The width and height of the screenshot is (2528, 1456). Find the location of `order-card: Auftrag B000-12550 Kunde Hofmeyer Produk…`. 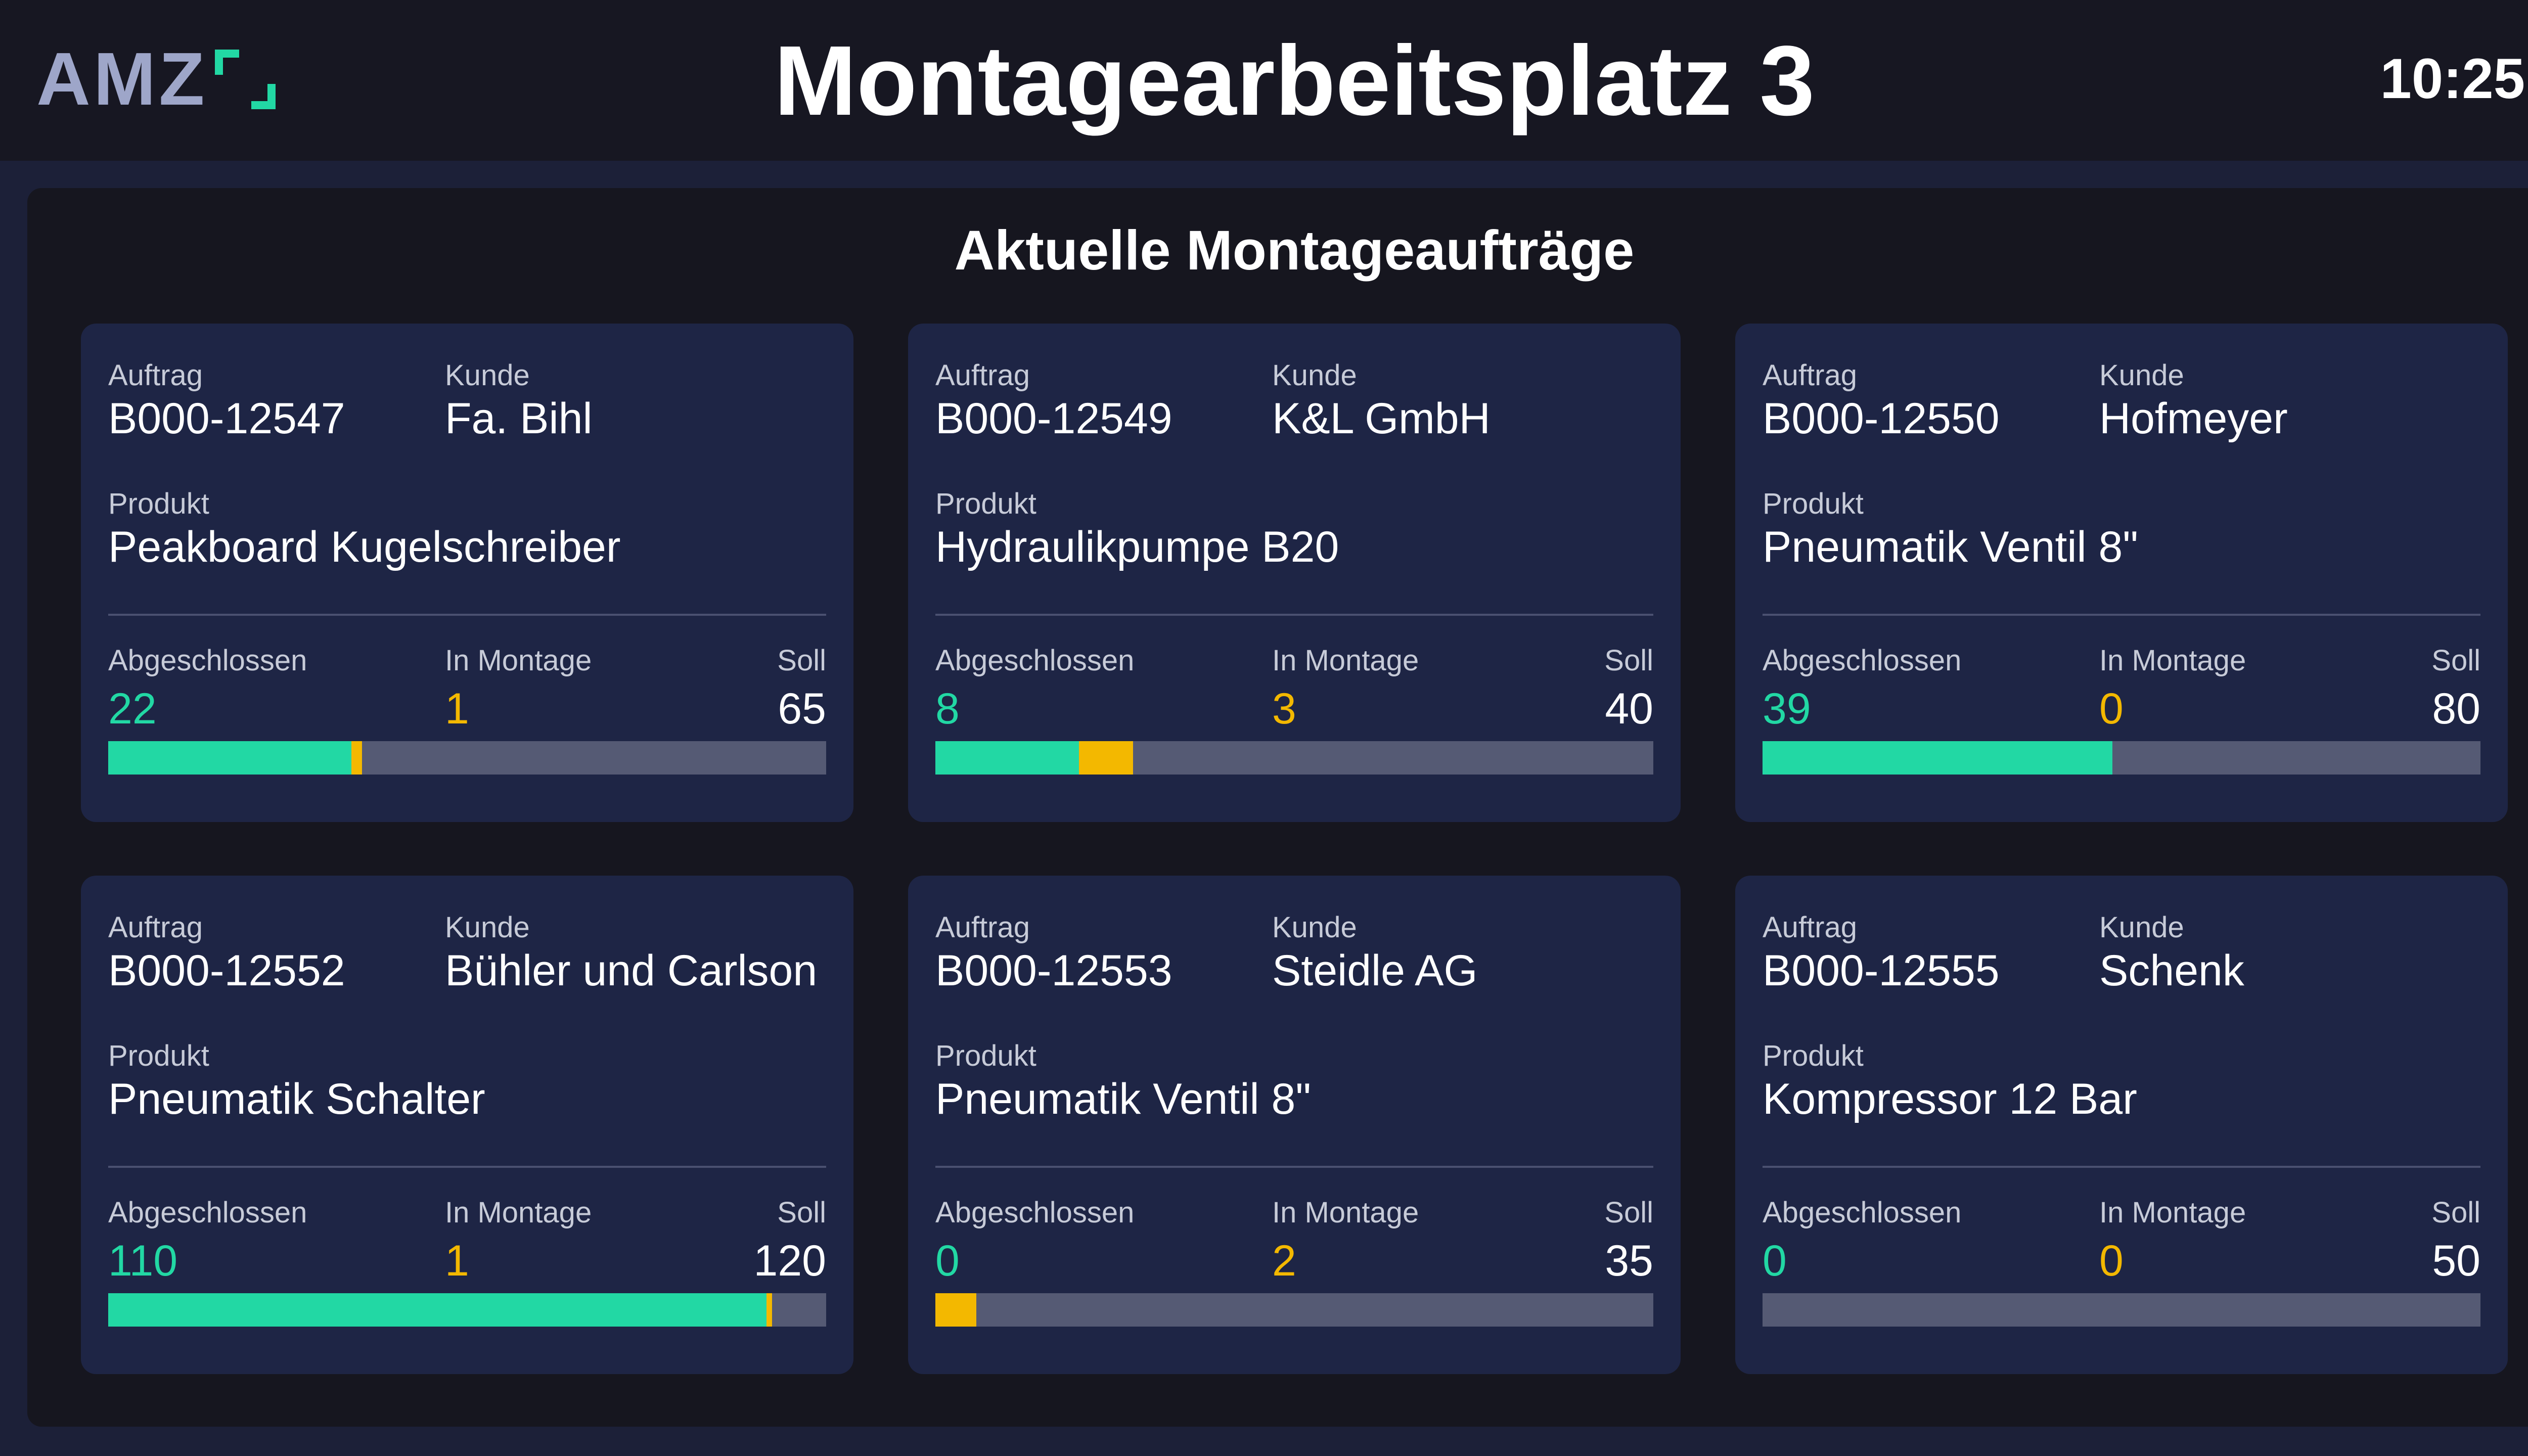

order-card: Auftrag B000-12550 Kunde Hofmeyer Produk… is located at coordinates (2122, 573).